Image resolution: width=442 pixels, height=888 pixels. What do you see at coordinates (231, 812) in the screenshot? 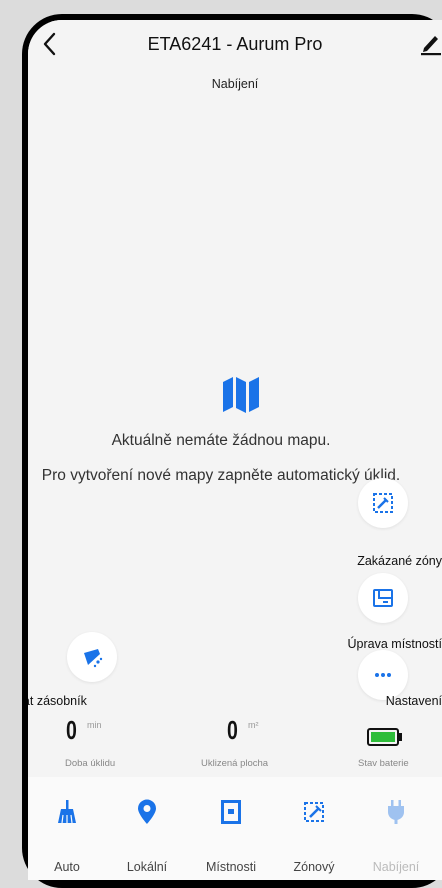
I see `room-icon` at bounding box center [231, 812].